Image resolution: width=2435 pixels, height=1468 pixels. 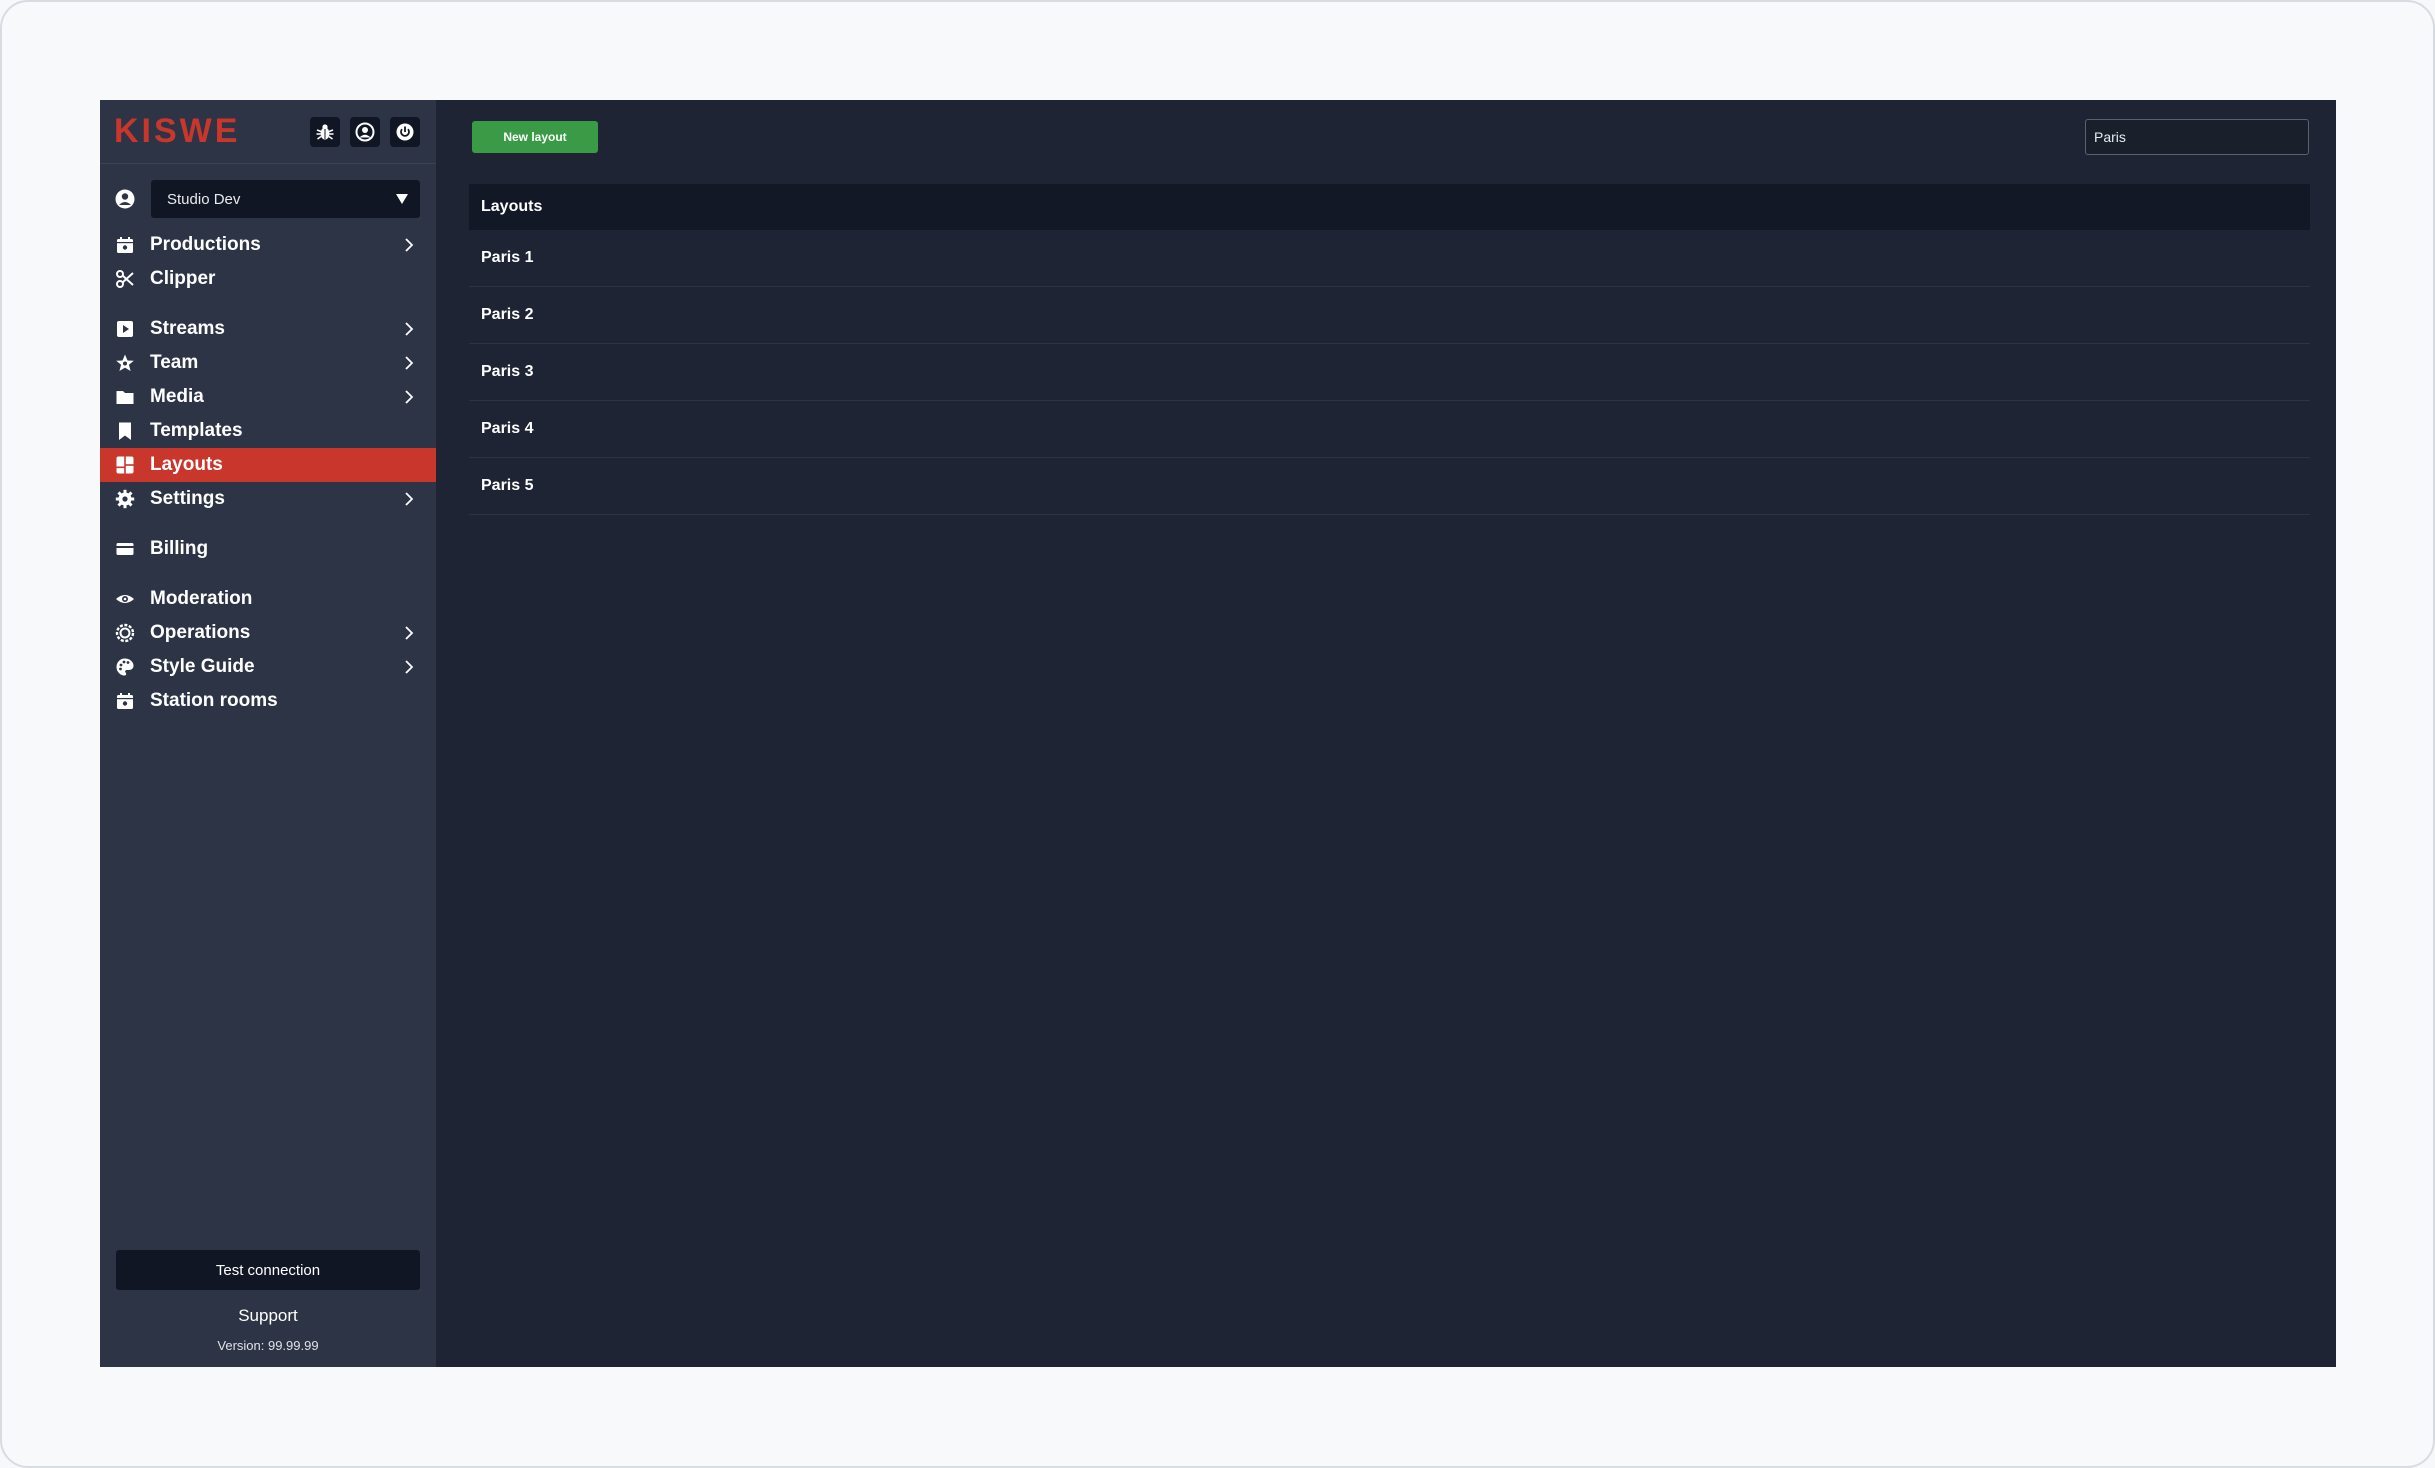 I want to click on layout-icon, so click(x=125, y=465).